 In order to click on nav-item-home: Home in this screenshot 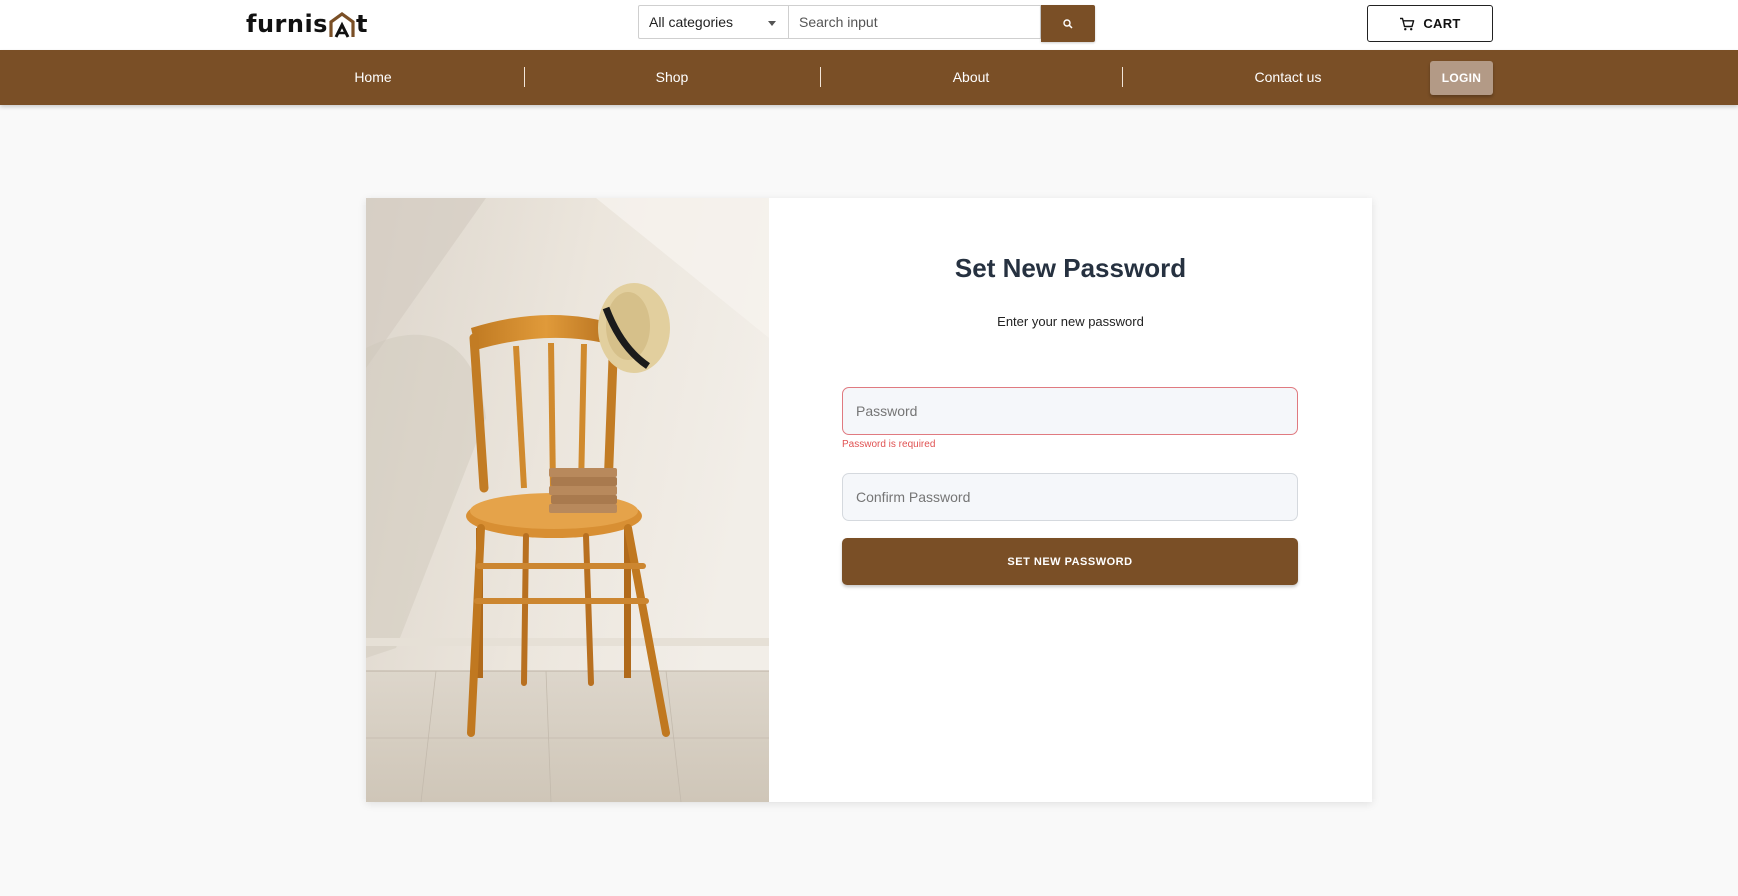, I will do `click(373, 77)`.